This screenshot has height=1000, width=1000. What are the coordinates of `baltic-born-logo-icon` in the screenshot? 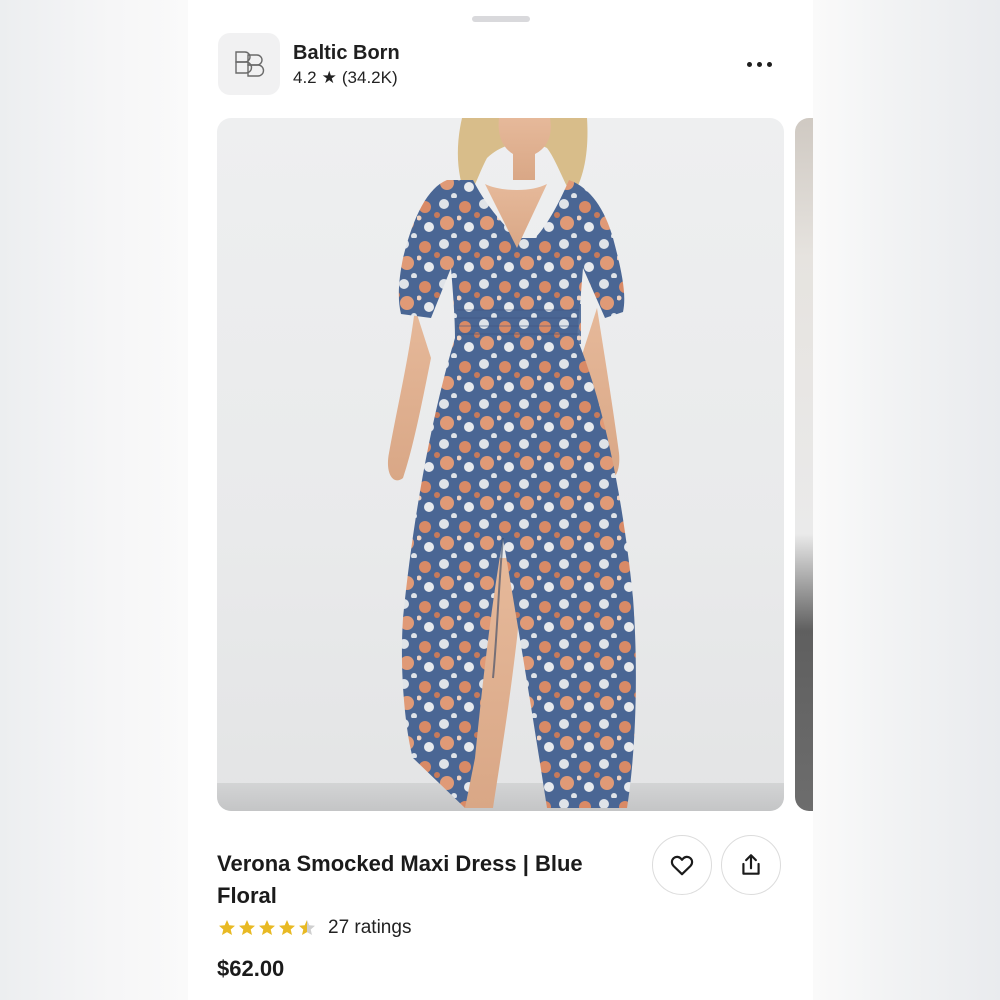 It's located at (250, 64).